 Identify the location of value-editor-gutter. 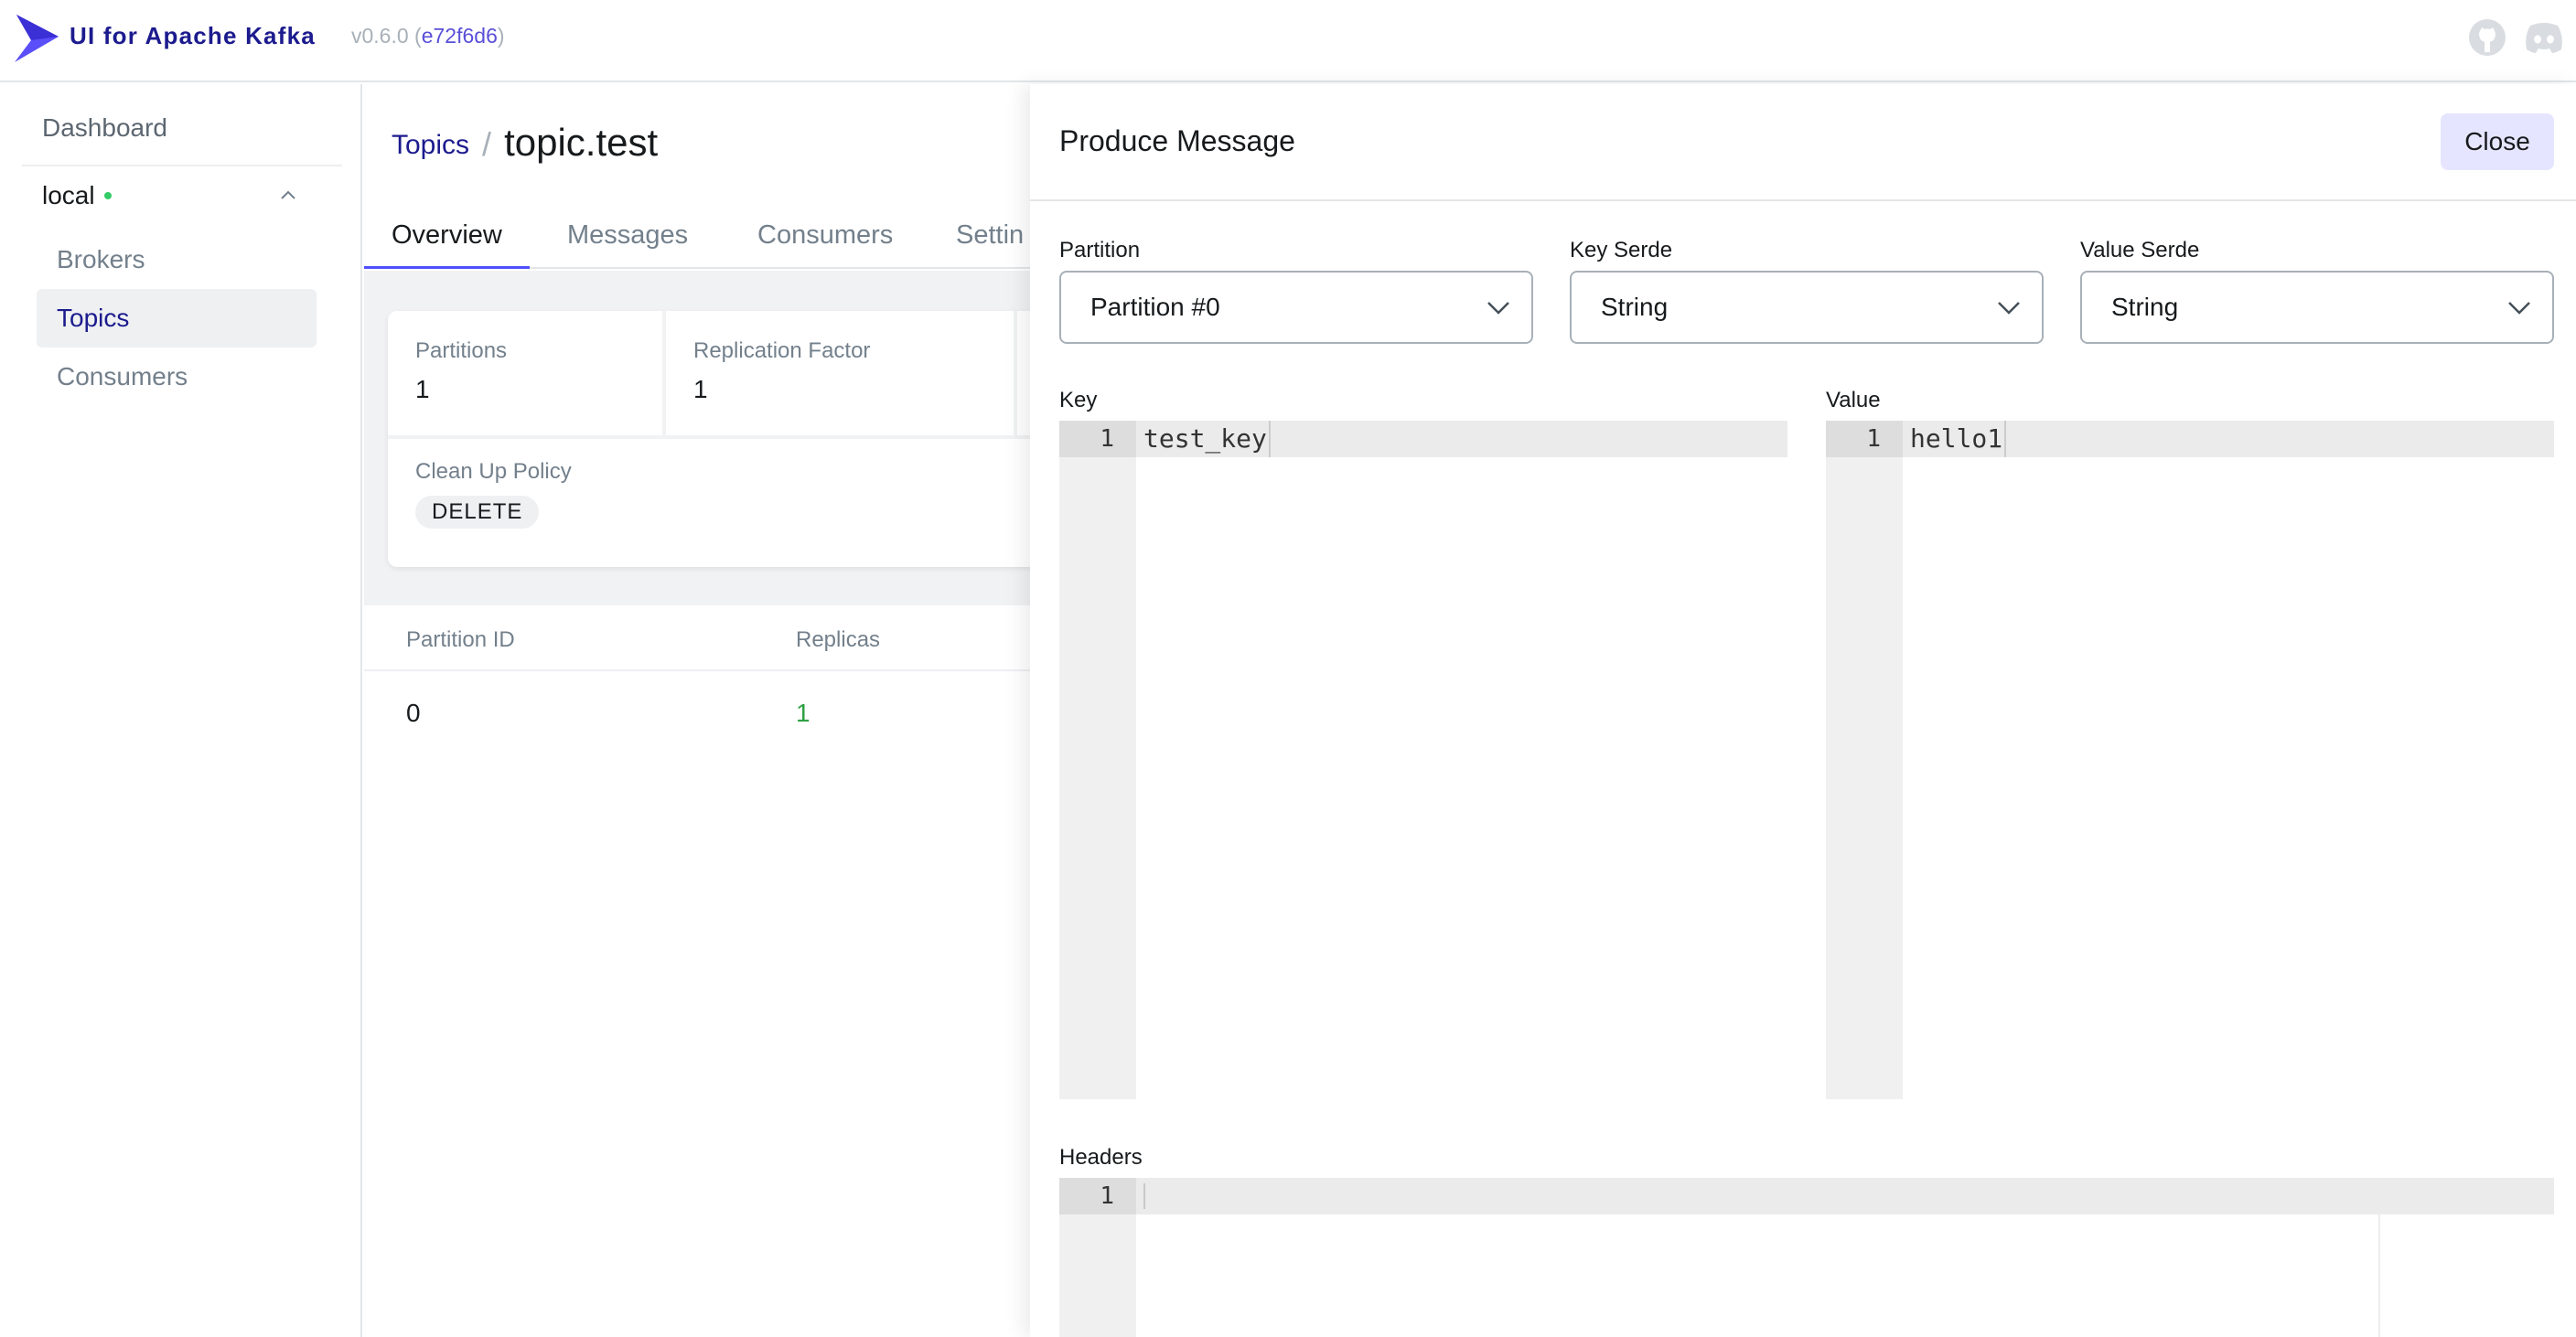
(1865, 760).